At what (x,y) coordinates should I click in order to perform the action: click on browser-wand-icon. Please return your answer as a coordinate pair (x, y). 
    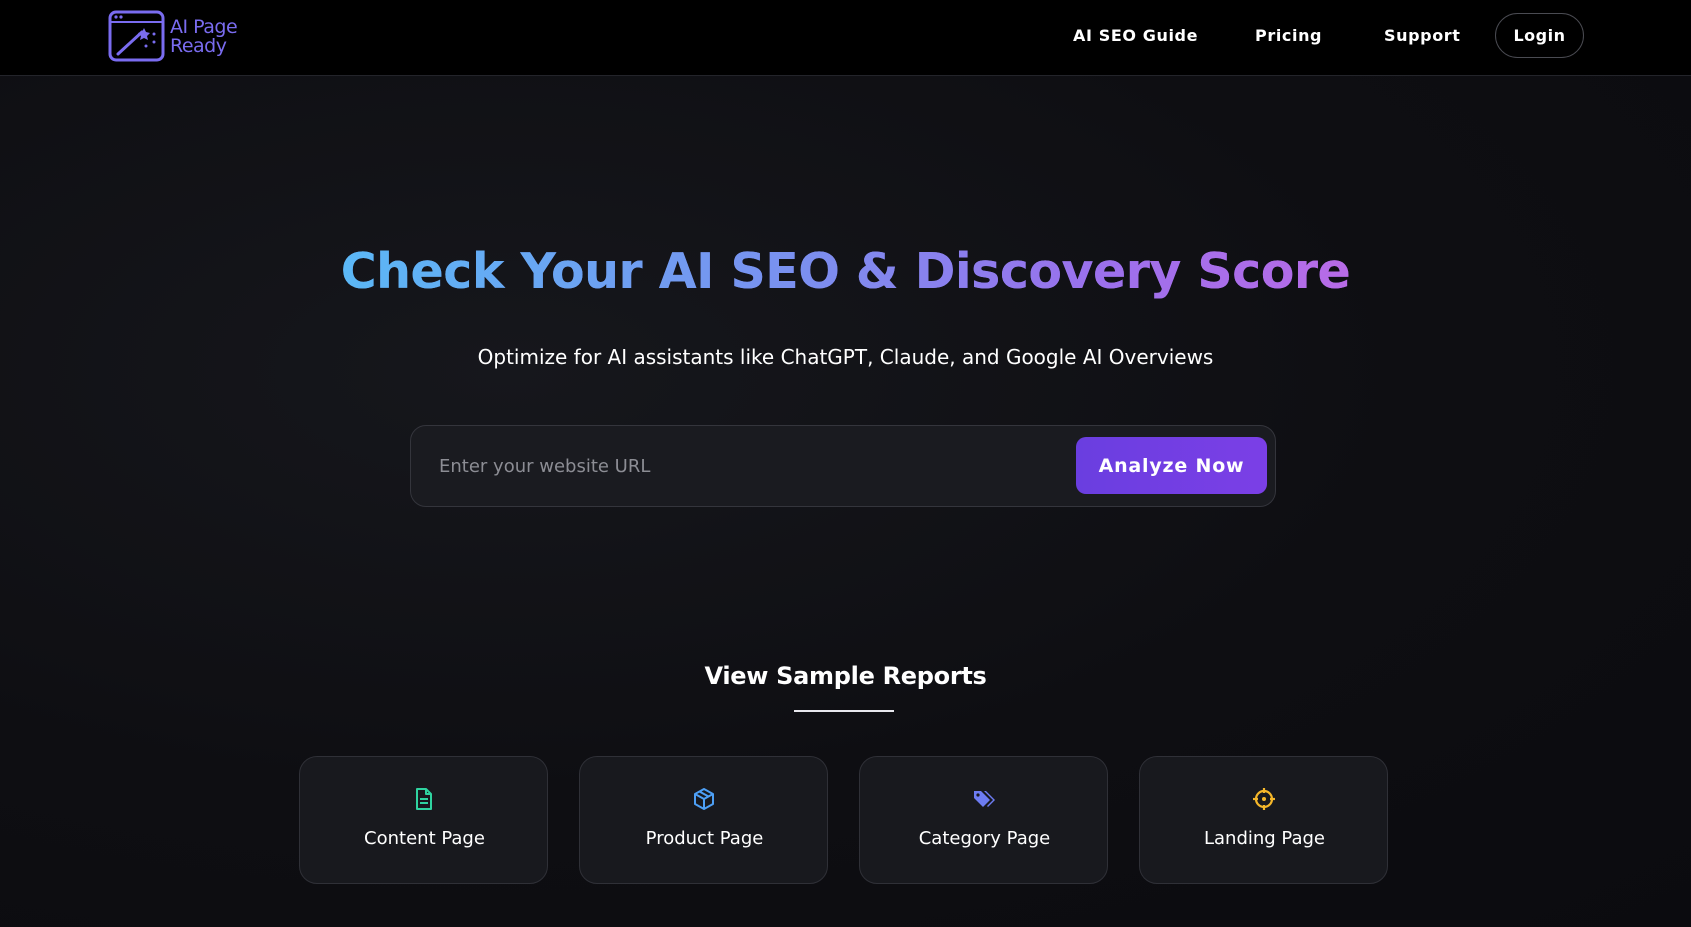
    Looking at the image, I should click on (136, 36).